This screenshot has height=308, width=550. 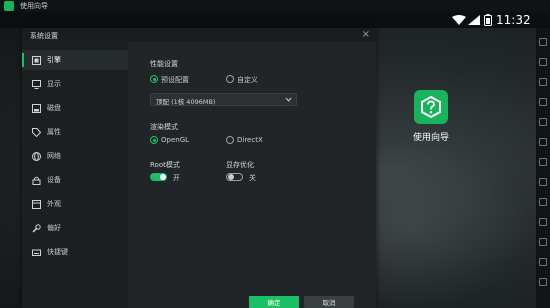 I want to click on desktop-app-guide: 使用向导, so click(x=431, y=116).